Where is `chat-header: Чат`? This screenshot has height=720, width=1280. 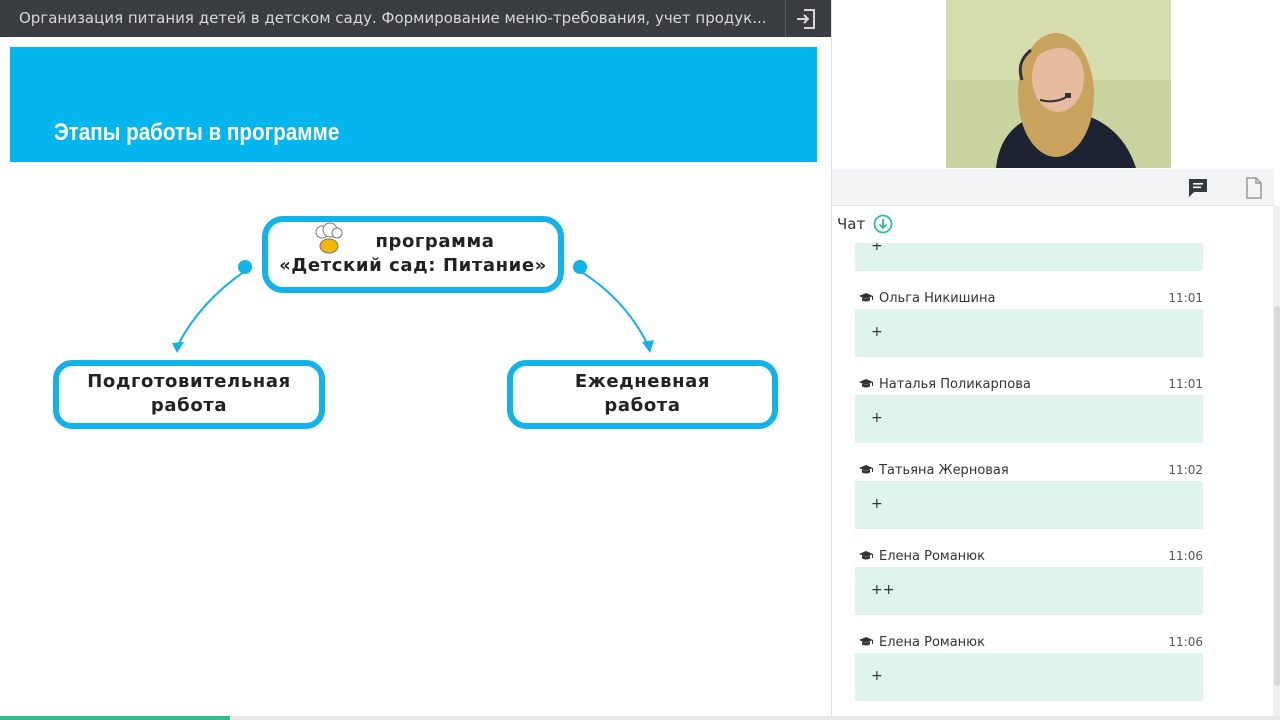 chat-header: Чат is located at coordinates (865, 224).